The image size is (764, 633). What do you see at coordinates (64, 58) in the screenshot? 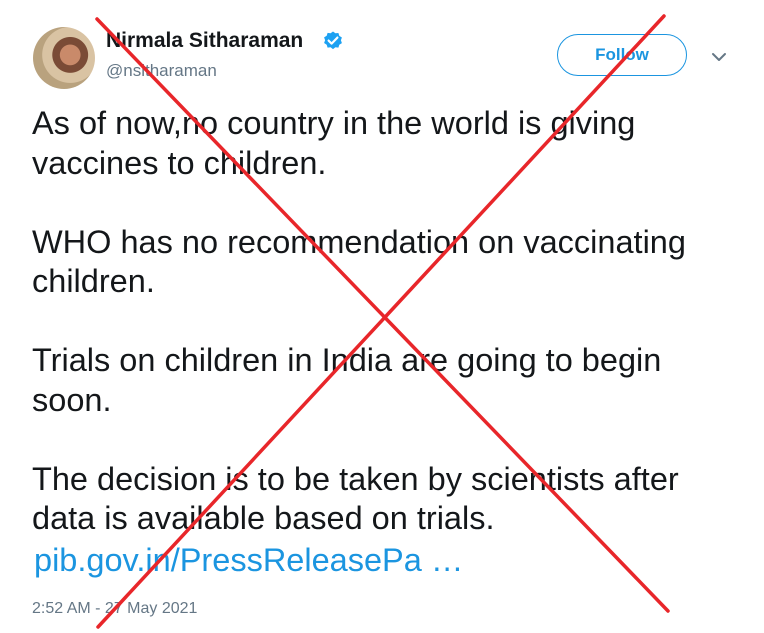
I see `avatar` at bounding box center [64, 58].